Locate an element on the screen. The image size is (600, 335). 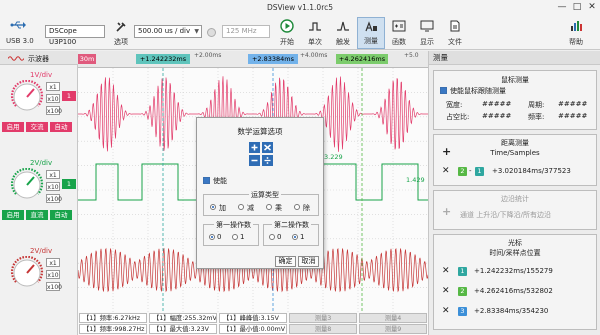
cursor-chip: 3 is located at coordinates (462, 311).